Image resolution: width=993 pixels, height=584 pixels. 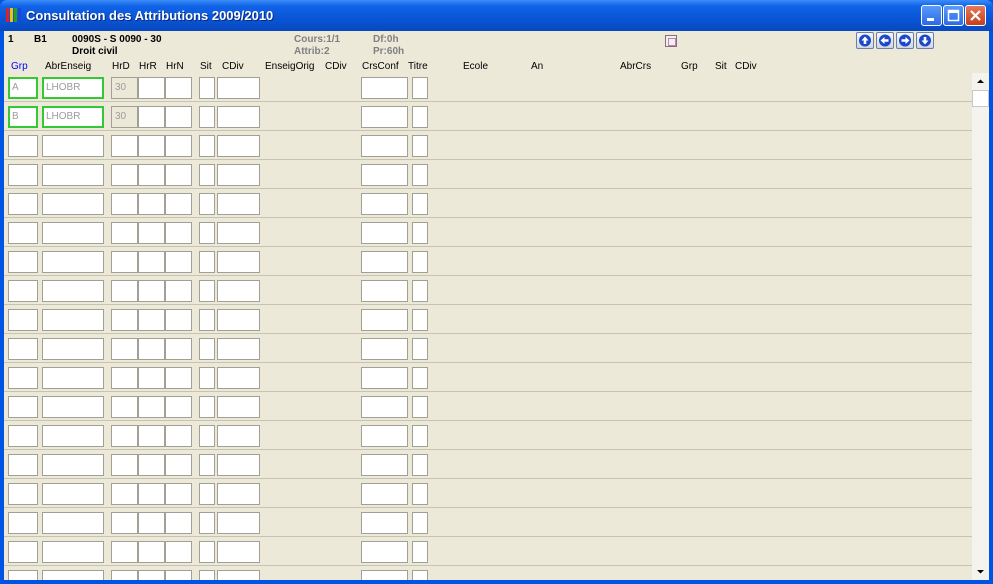 I want to click on col-header-cdiv-3: CDiv, so click(x=746, y=66).